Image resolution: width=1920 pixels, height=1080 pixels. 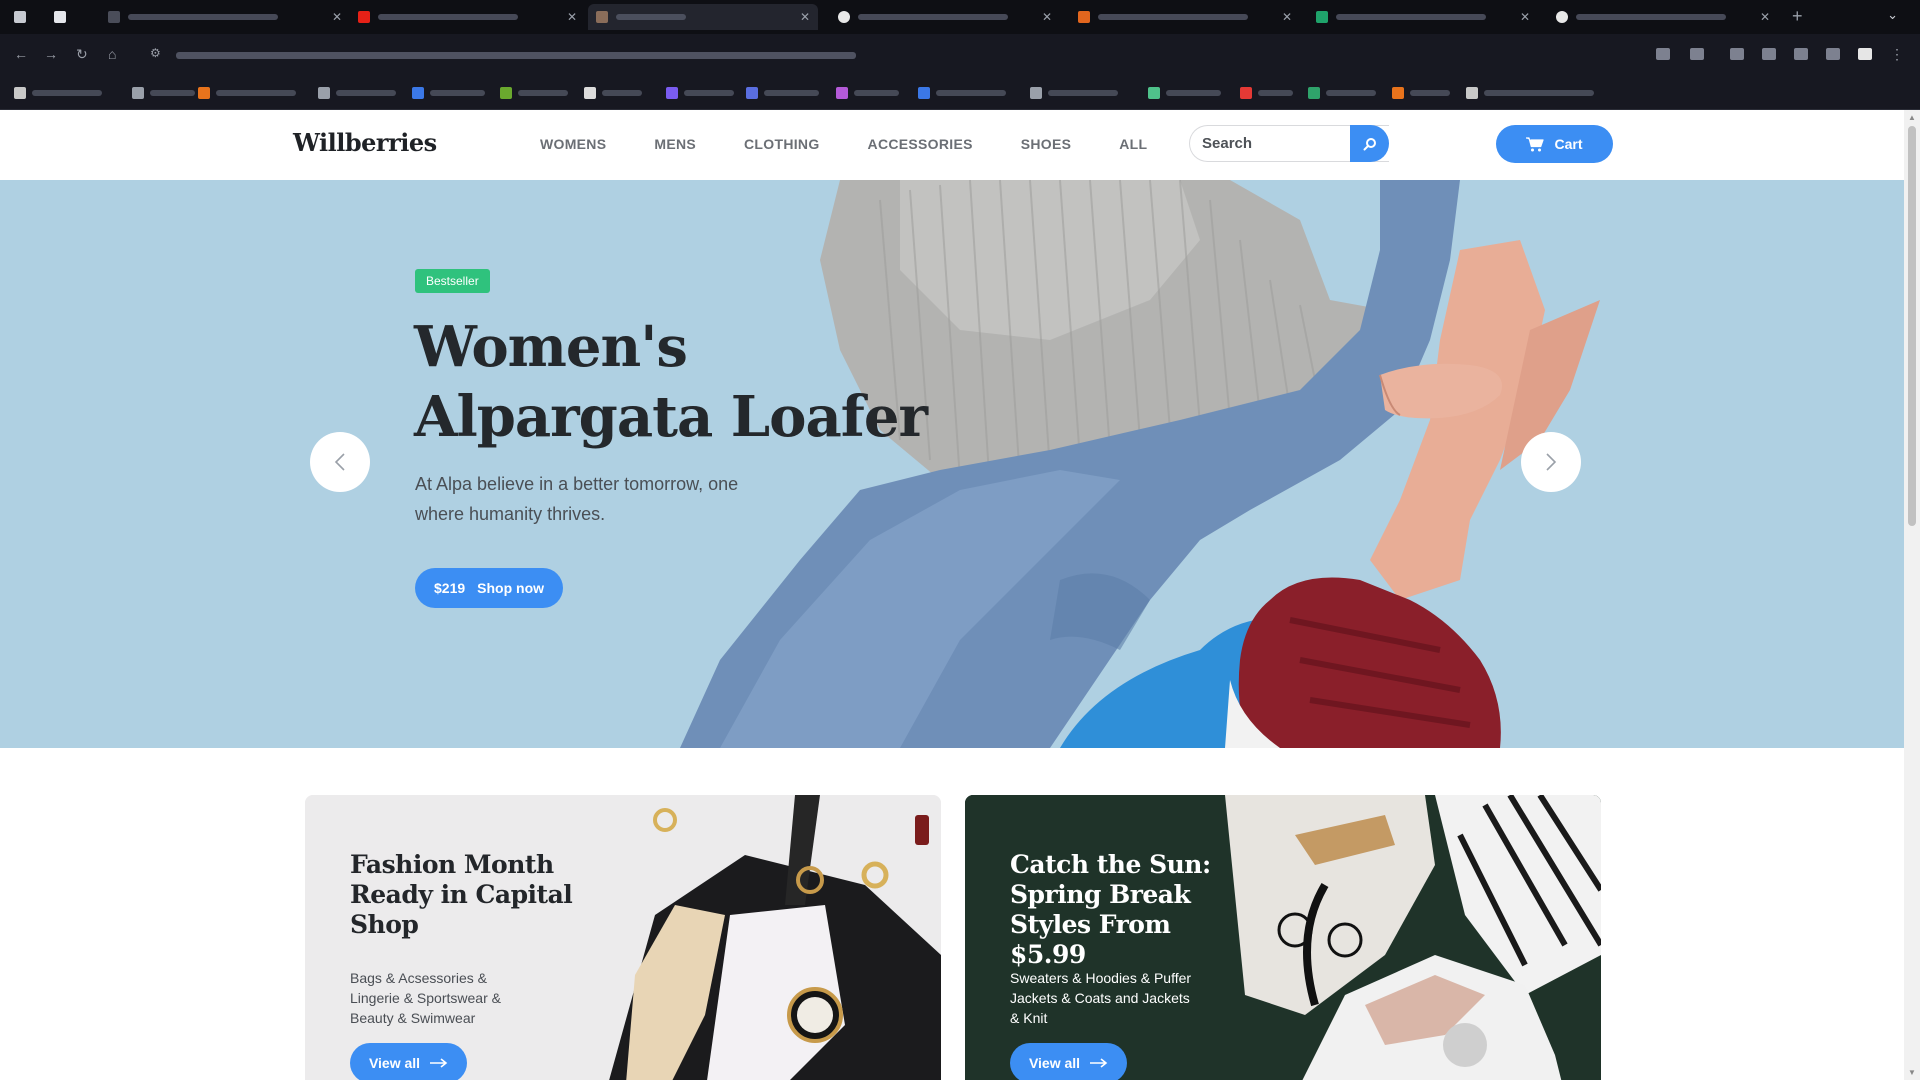 I want to click on browser-tab-bar: ✕ ✕ ✕ ✕ ✕ ✕ ✕ + ⌄, so click(x=960, y=17).